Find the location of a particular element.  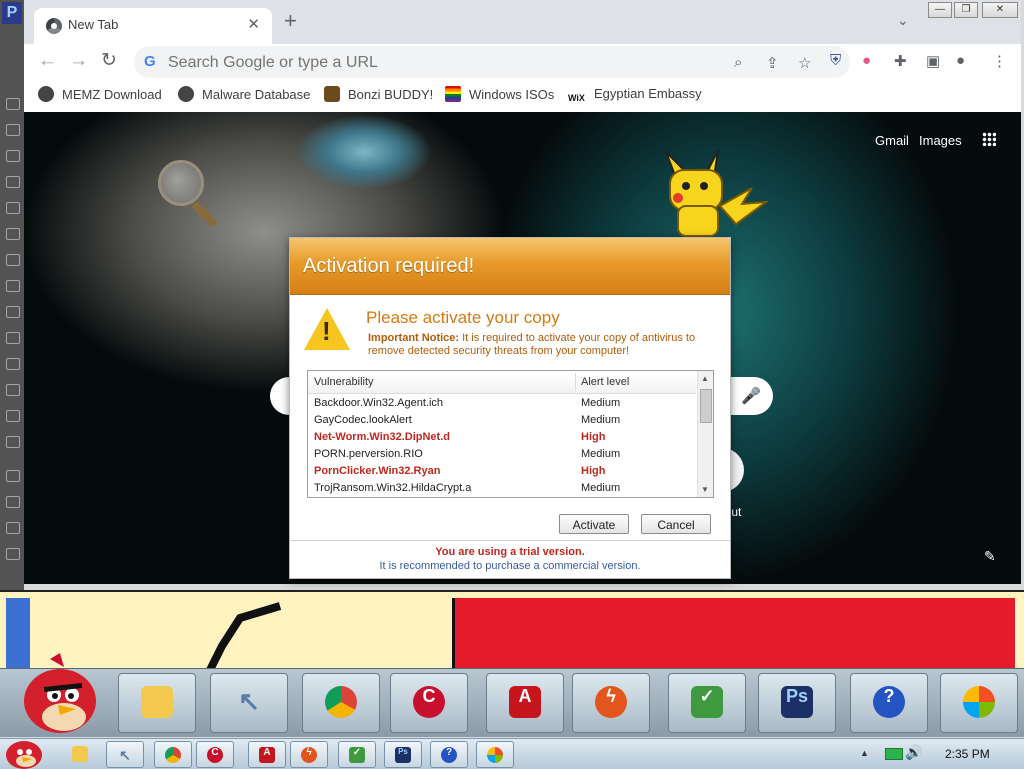

table-row: PornClicker.Win32.Ryan High is located at coordinates (502, 471).